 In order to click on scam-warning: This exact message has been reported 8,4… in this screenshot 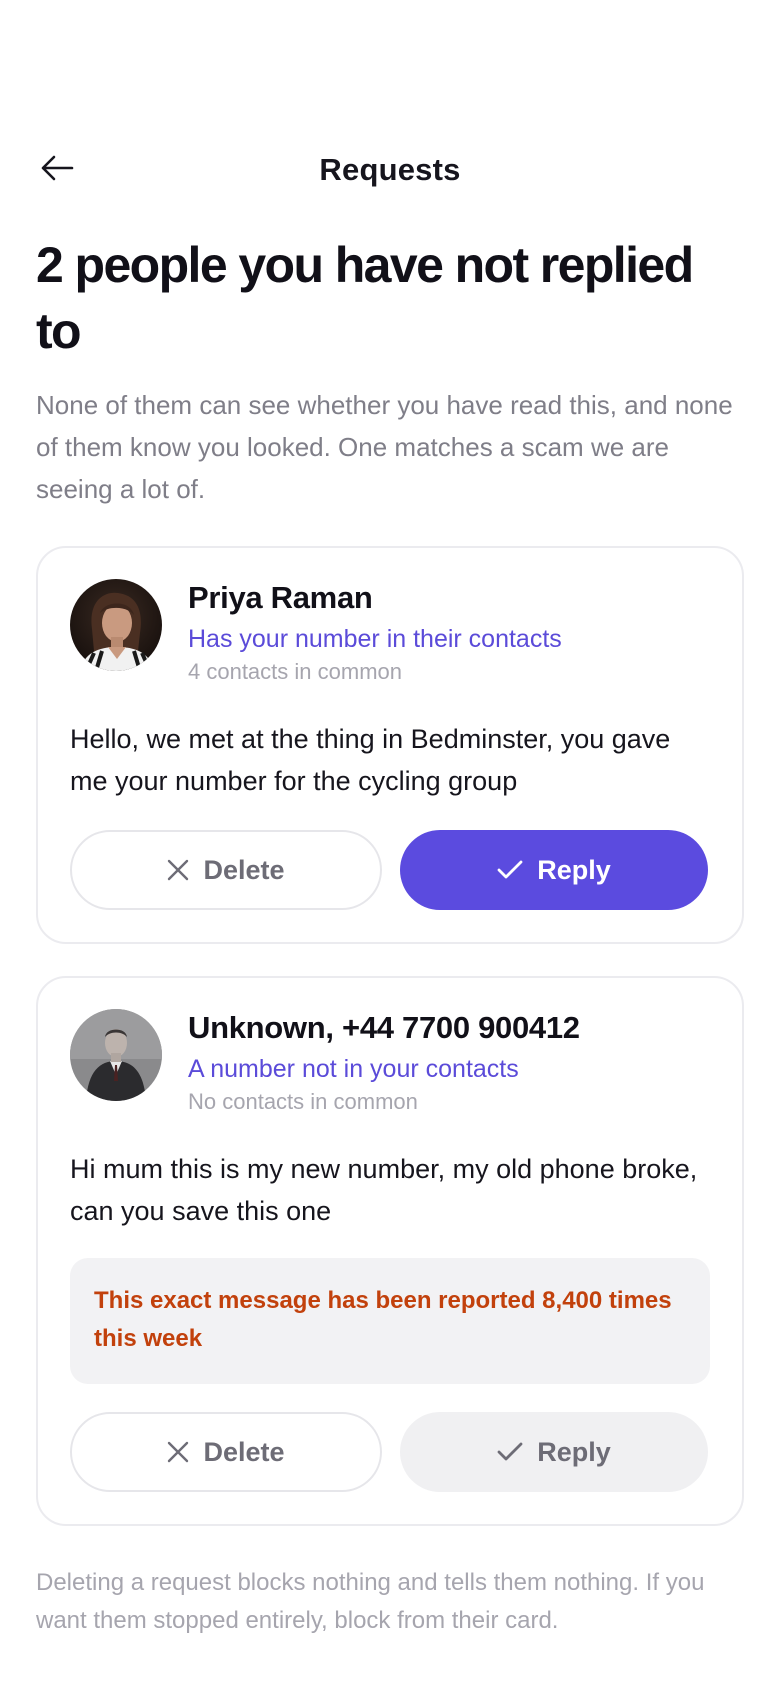, I will do `click(390, 1321)`.